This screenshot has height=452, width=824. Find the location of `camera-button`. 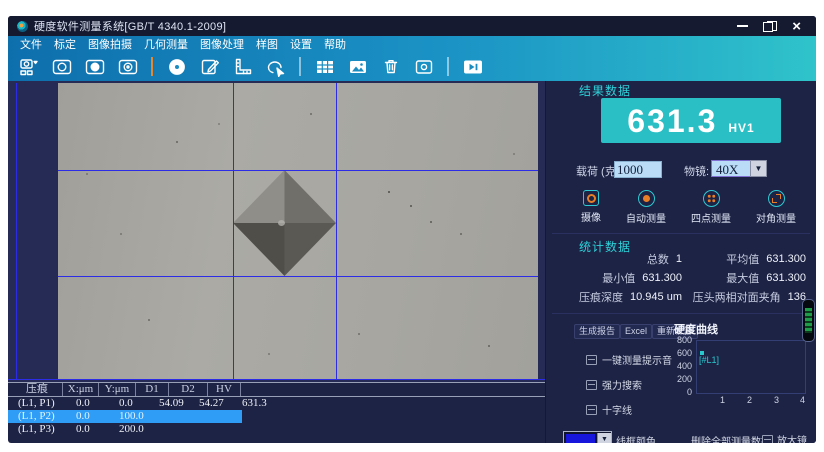

camera-button is located at coordinates (61, 66).